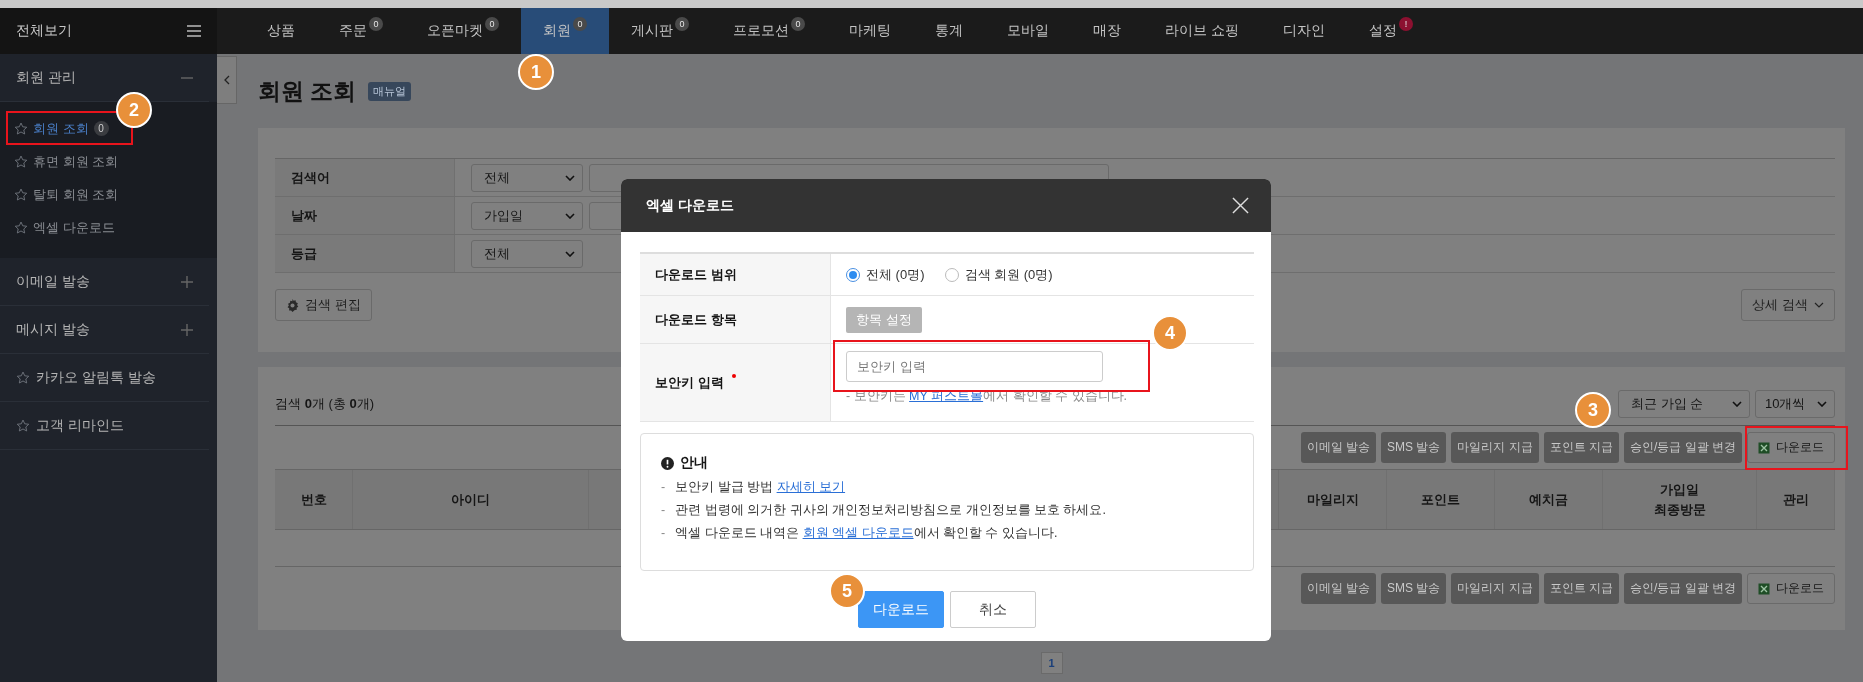  Describe the element at coordinates (1170, 333) in the screenshot. I see `step-number-badge: 4` at that location.